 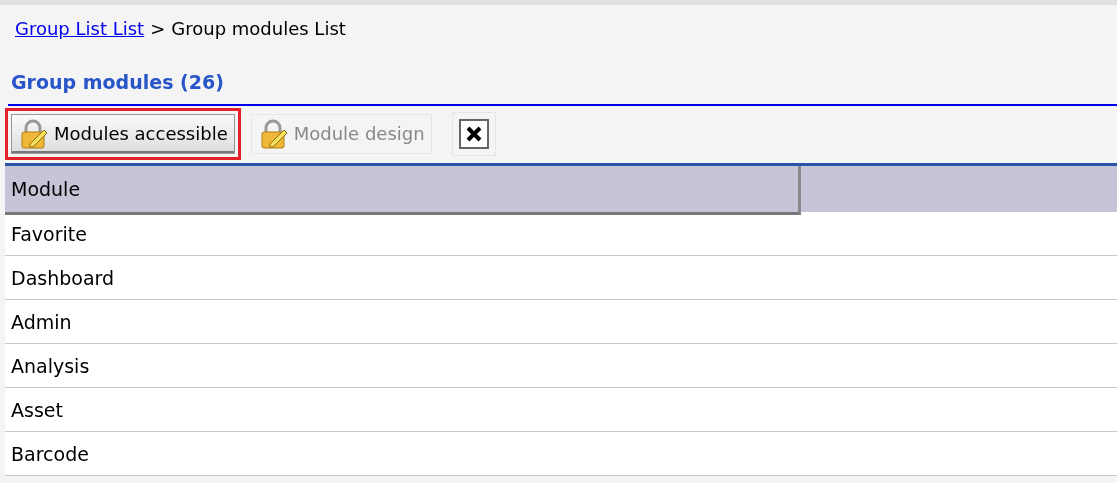 What do you see at coordinates (63, 277) in the screenshot?
I see `table-cell: Dashboard` at bounding box center [63, 277].